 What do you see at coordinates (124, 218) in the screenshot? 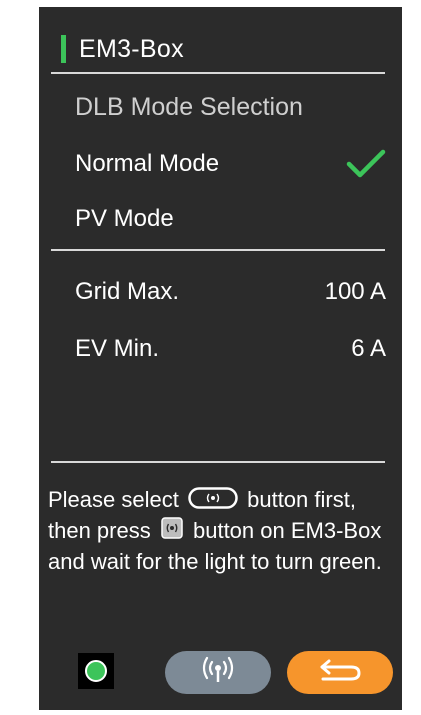
I see `mode-option-label: PV Mode` at bounding box center [124, 218].